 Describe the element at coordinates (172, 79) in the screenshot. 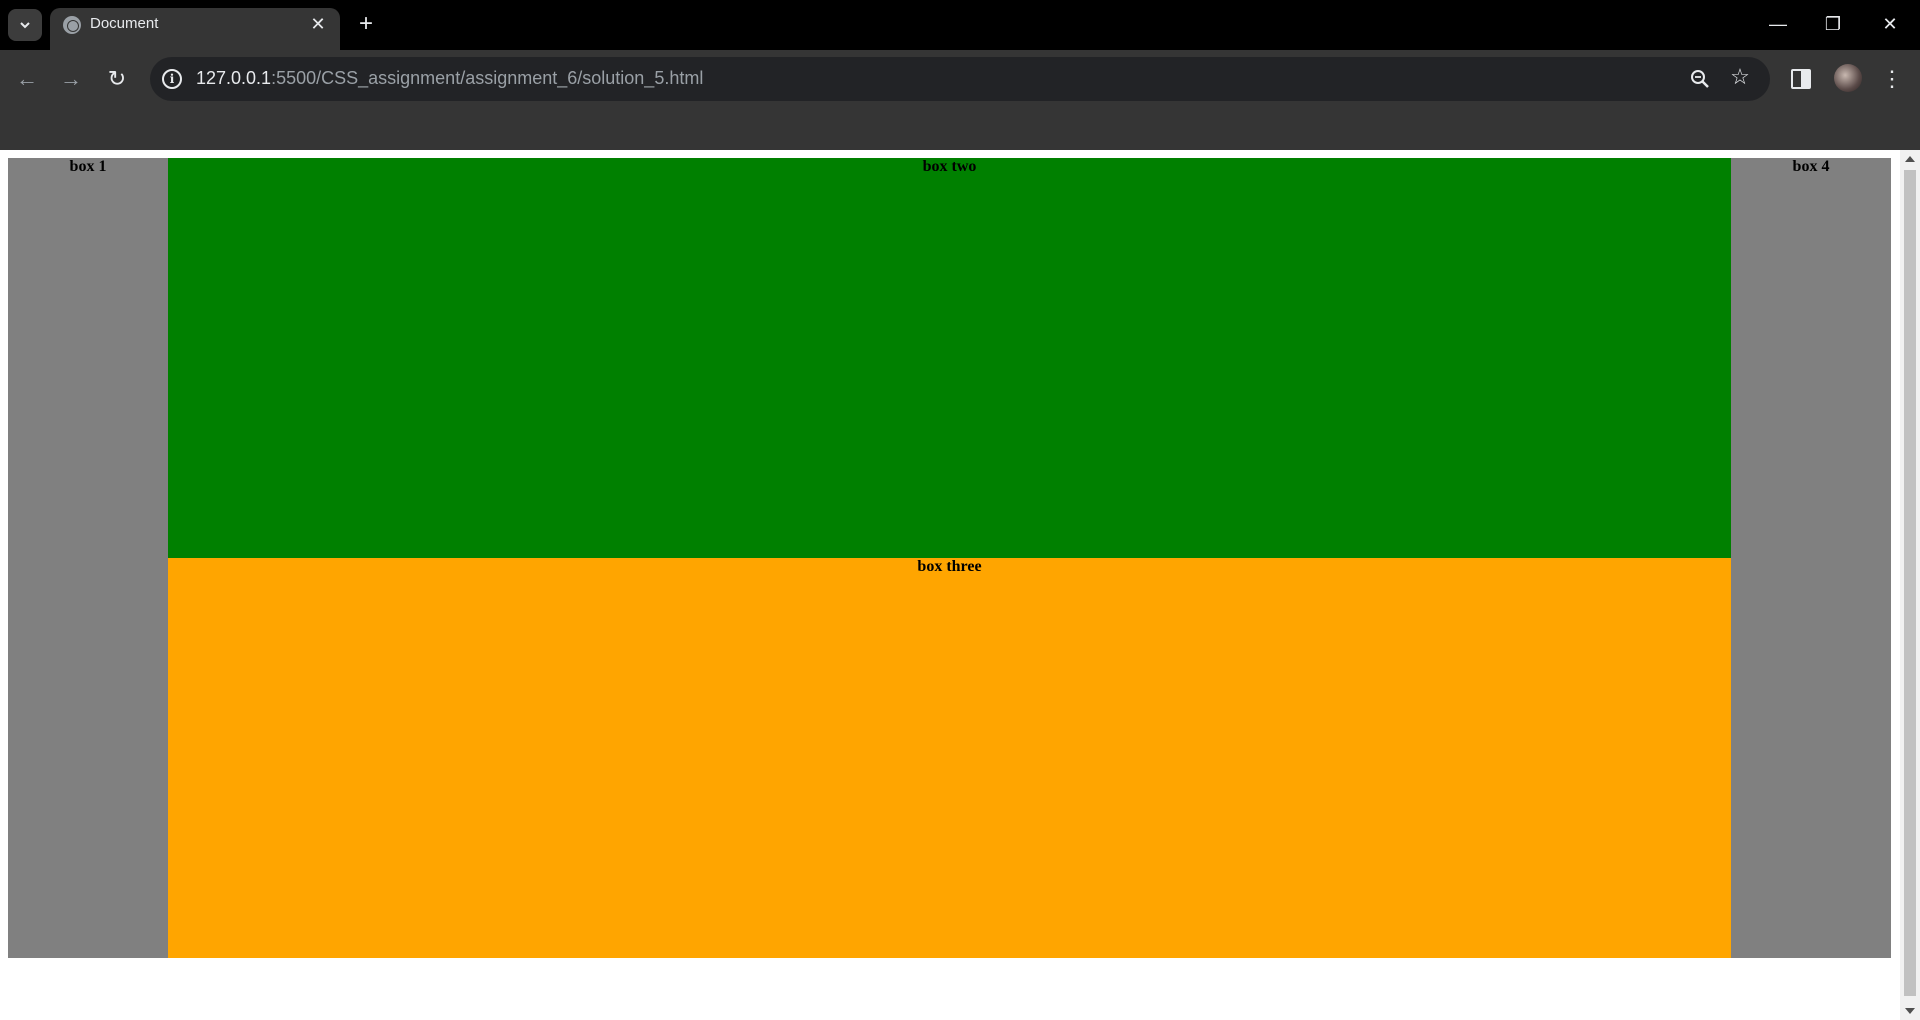

I see `site-info-icon: i` at that location.